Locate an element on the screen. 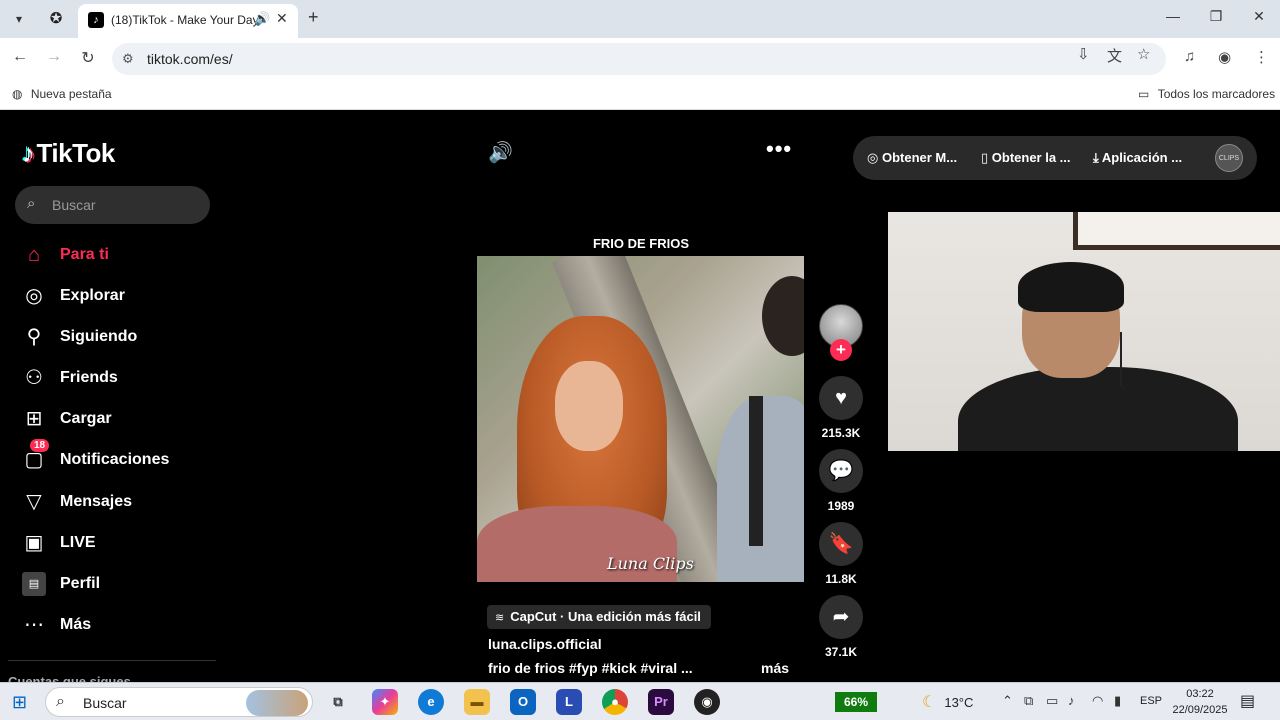  video-author: luna.clips.official is located at coordinates (545, 644).